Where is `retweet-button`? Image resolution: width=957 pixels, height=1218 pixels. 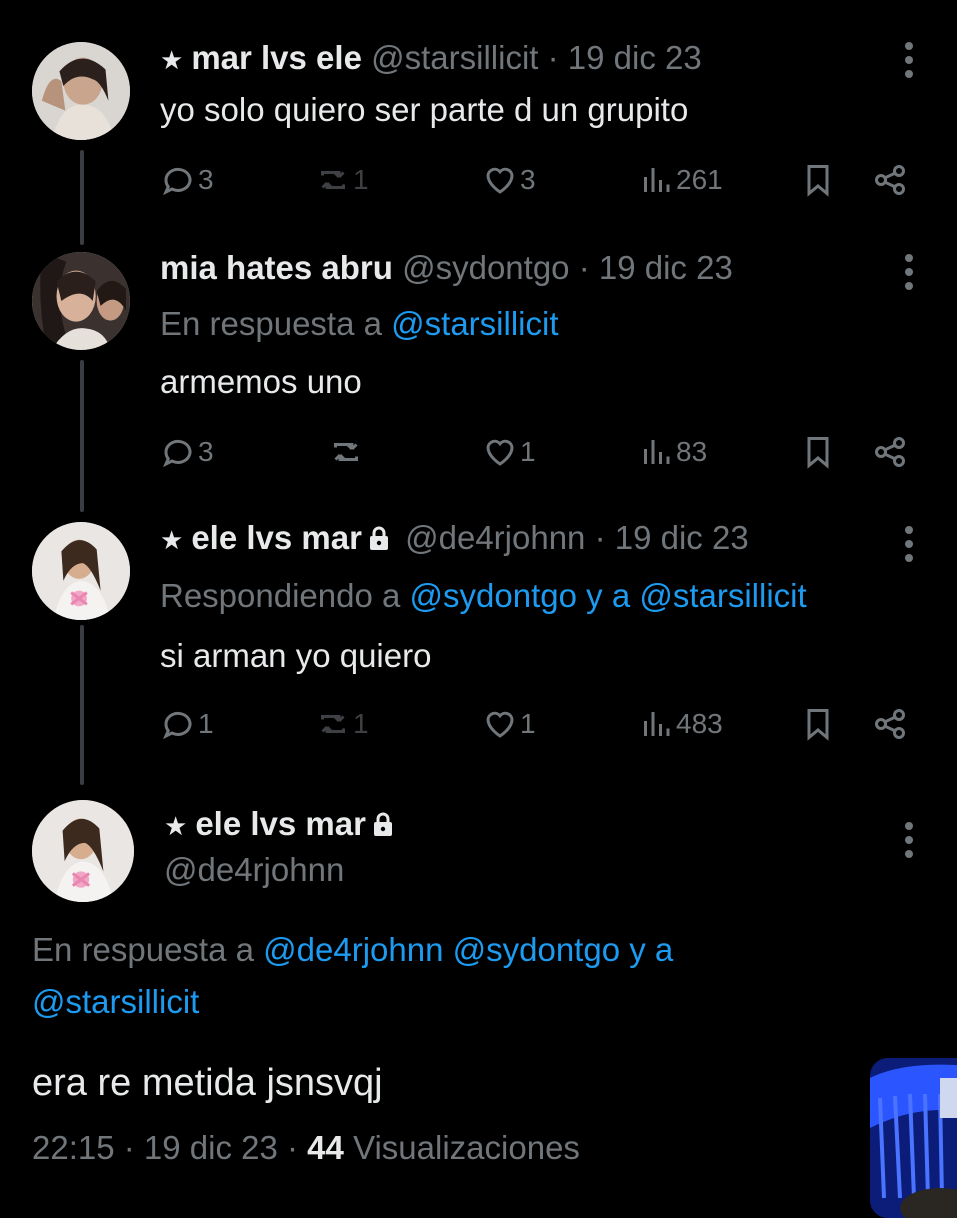 retweet-button is located at coordinates (347, 452).